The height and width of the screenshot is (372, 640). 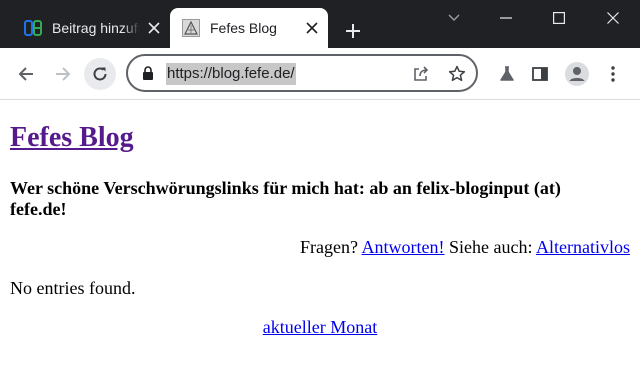 I want to click on tab-title: Fefes Blog, so click(x=243, y=28).